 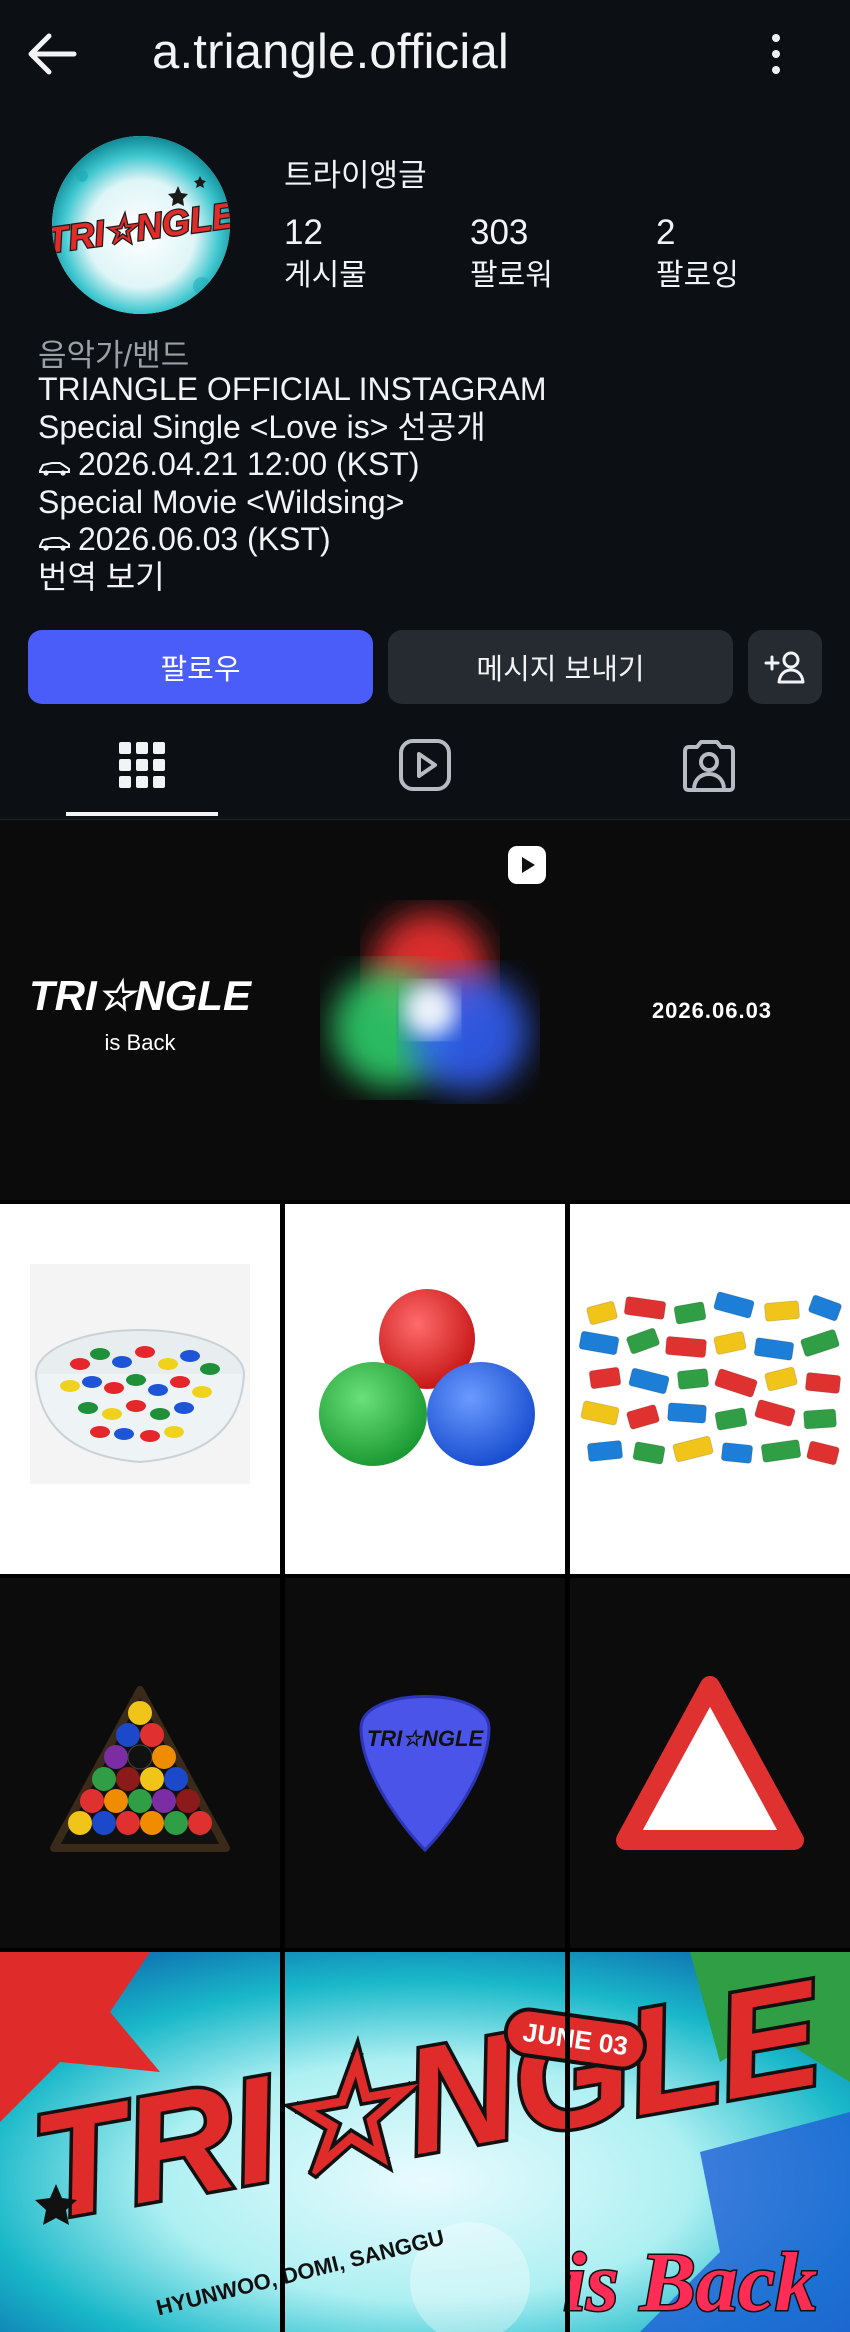 I want to click on back-button, so click(x=52, y=54).